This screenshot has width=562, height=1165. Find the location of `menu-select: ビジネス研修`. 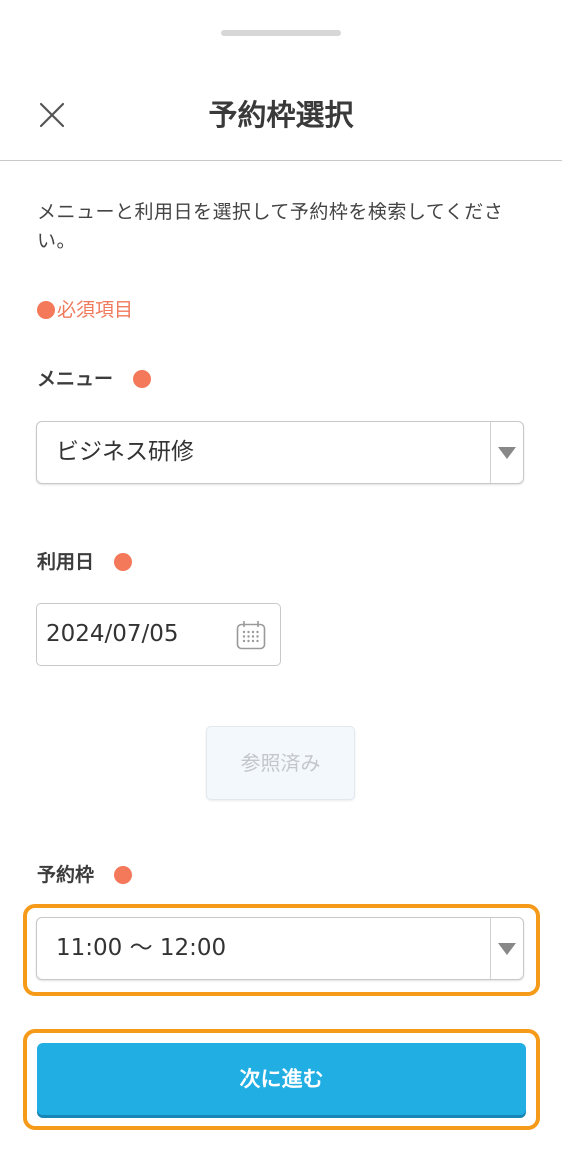

menu-select: ビジネス研修 is located at coordinates (280, 452).